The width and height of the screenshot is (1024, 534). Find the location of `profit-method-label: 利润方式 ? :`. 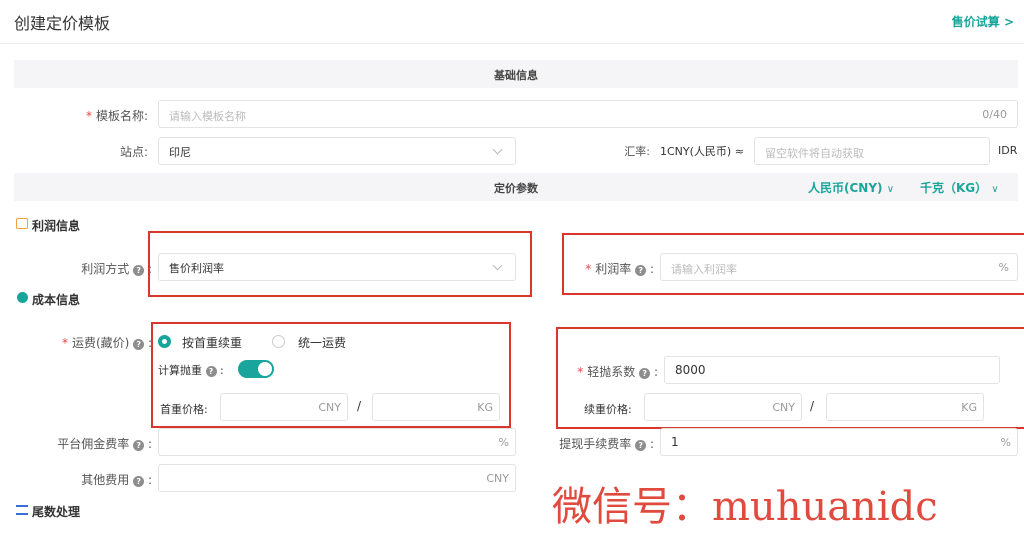

profit-method-label: 利润方式 ? : is located at coordinates (116, 269).